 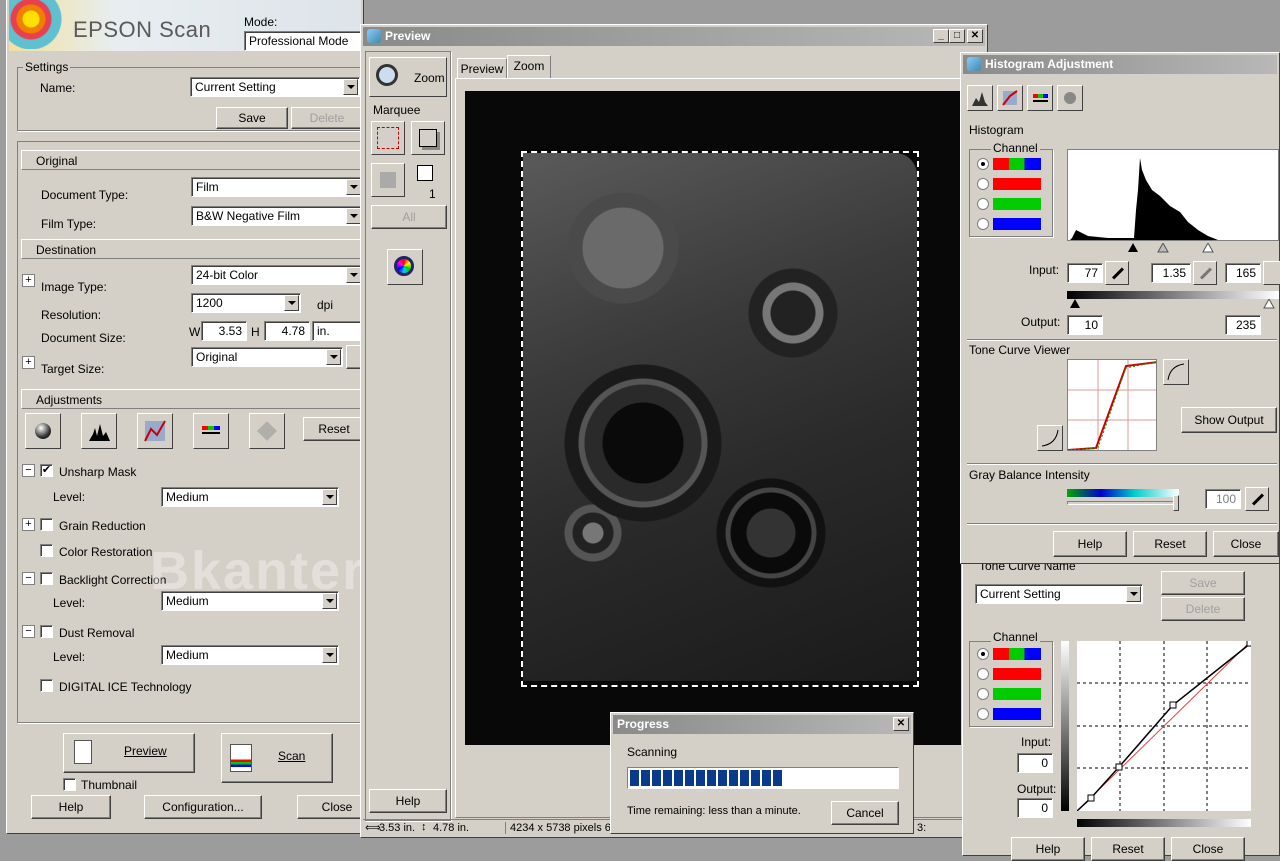 What do you see at coordinates (306, 41) in the screenshot?
I see `mode-select: Professional Mode` at bounding box center [306, 41].